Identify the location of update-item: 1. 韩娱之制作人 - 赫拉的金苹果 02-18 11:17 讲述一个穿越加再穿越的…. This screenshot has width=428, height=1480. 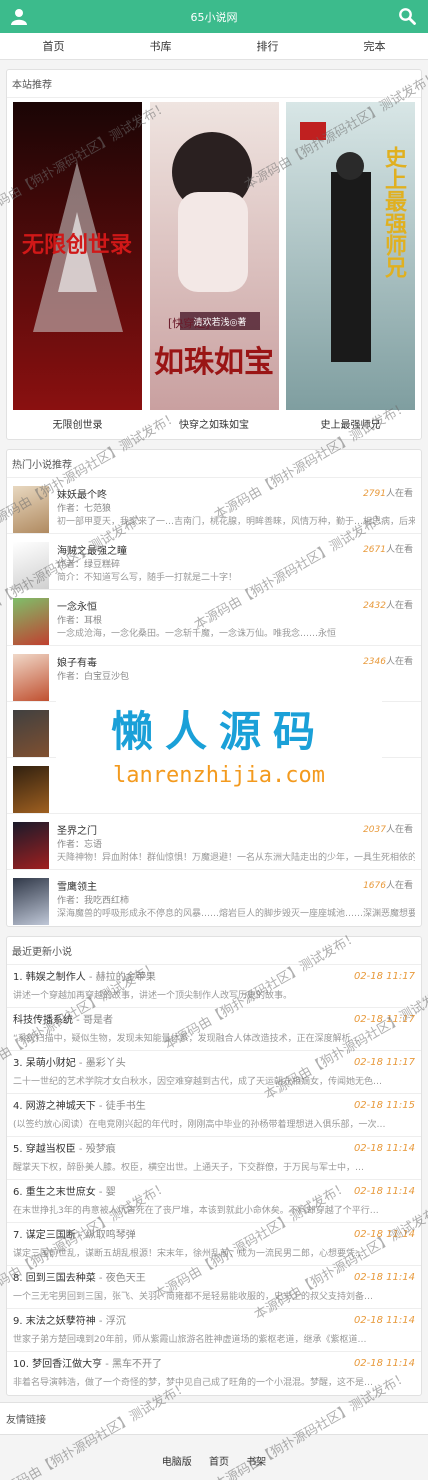
(214, 986).